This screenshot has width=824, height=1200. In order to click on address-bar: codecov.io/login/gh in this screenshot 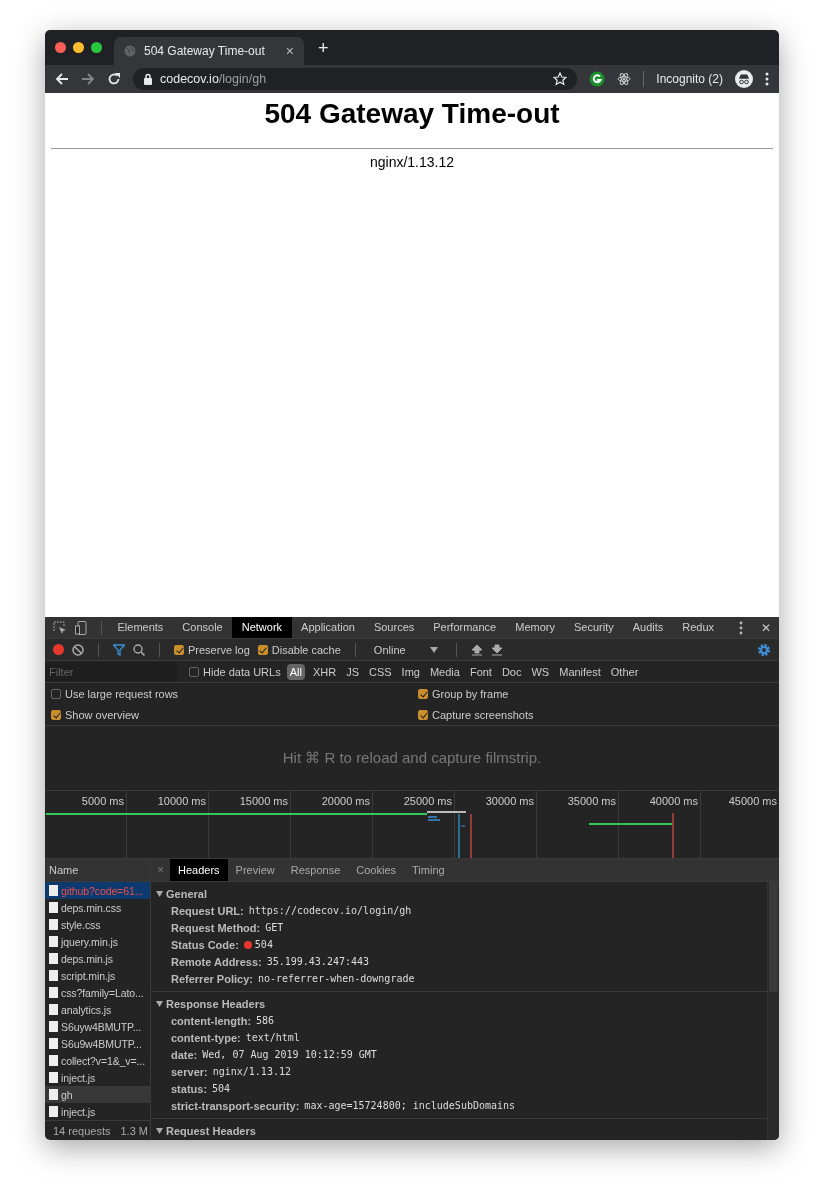, I will do `click(355, 79)`.